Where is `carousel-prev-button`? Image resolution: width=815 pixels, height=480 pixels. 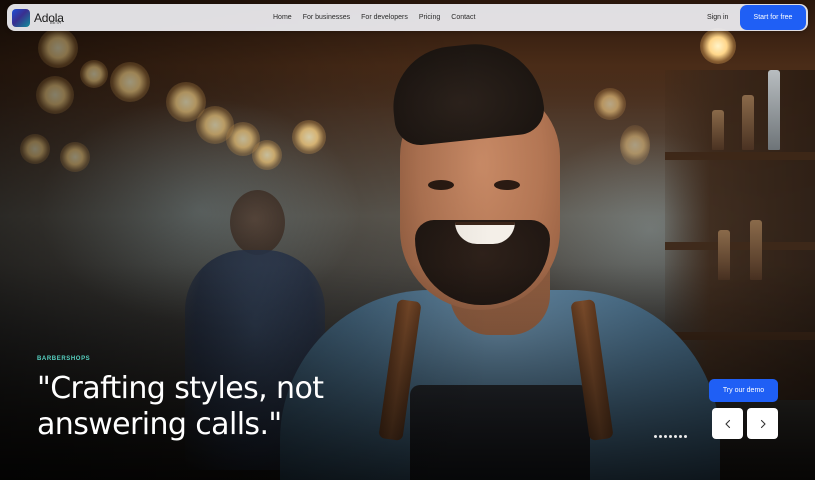 carousel-prev-button is located at coordinates (727, 423).